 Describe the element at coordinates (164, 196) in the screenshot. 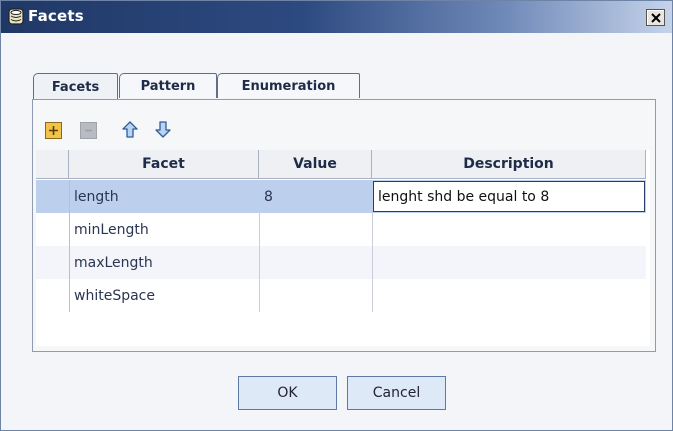

I see `facet-cell: length` at that location.